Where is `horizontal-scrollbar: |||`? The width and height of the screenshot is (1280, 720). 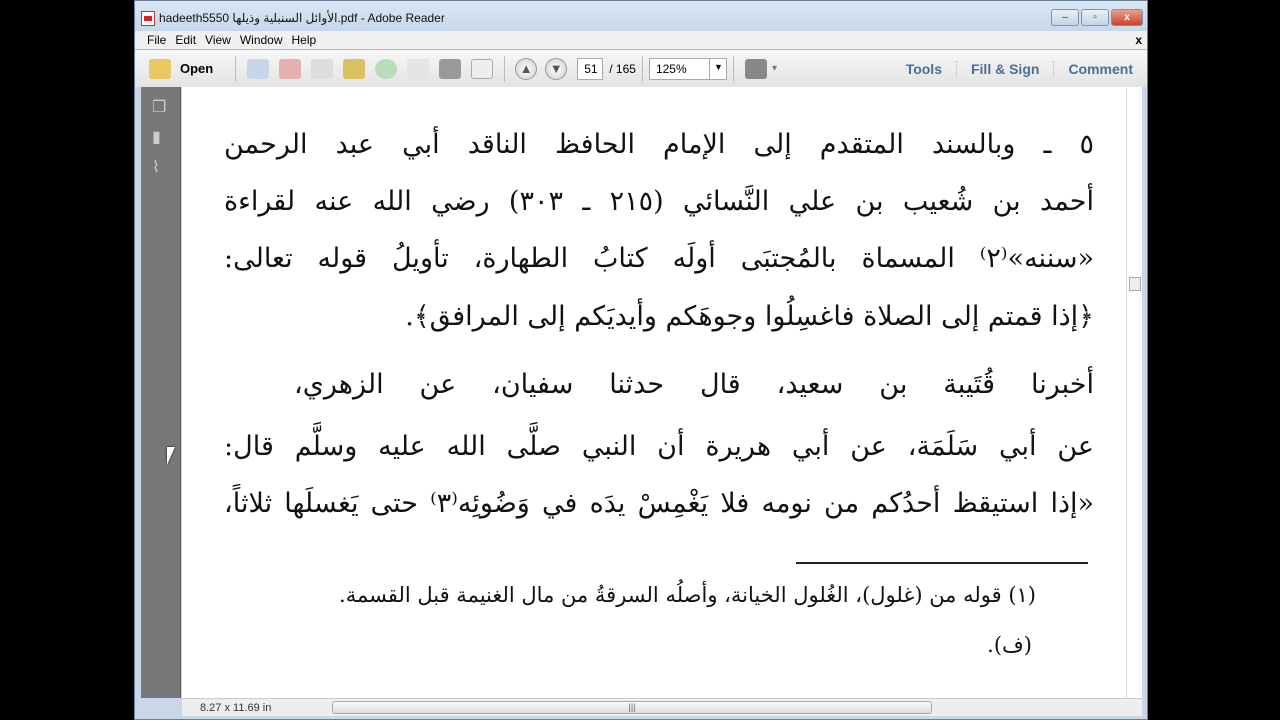 horizontal-scrollbar: ||| is located at coordinates (632, 707).